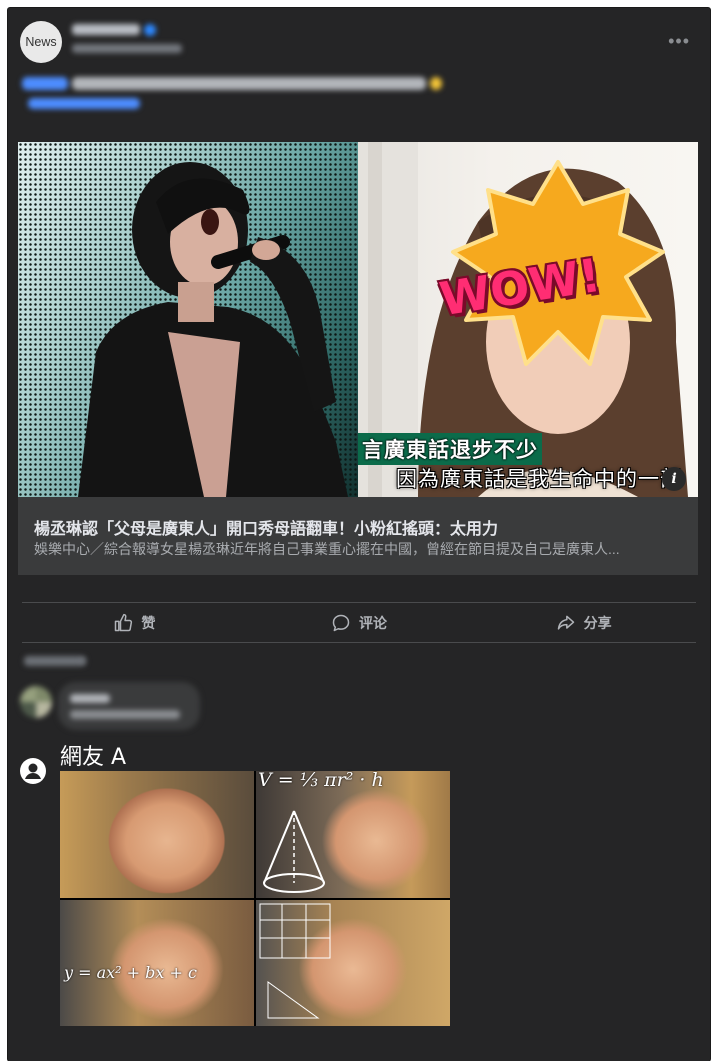 This screenshot has width=717, height=1061. Describe the element at coordinates (295, 960) in the screenshot. I see `trig-table` at that location.